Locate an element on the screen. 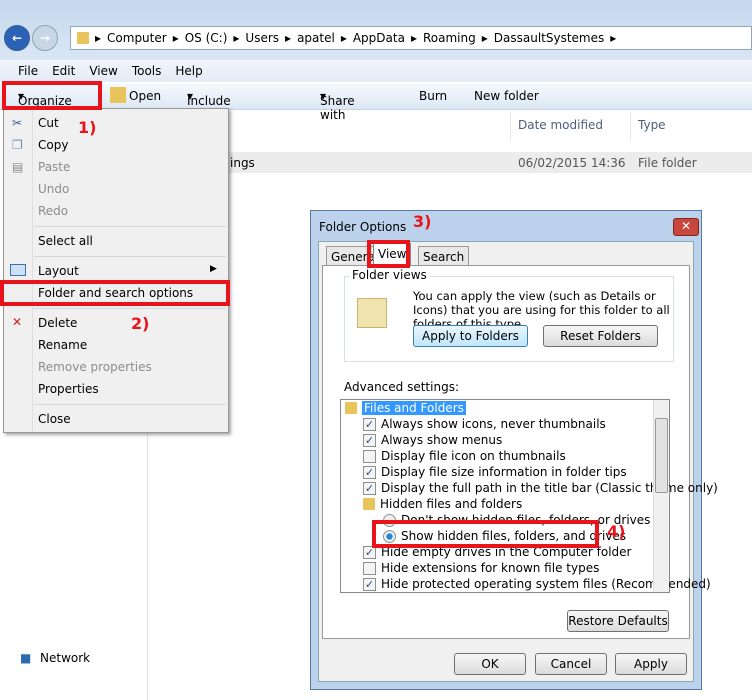 The width and height of the screenshot is (752, 700). tree-item: Files and Folders is located at coordinates (405, 408).